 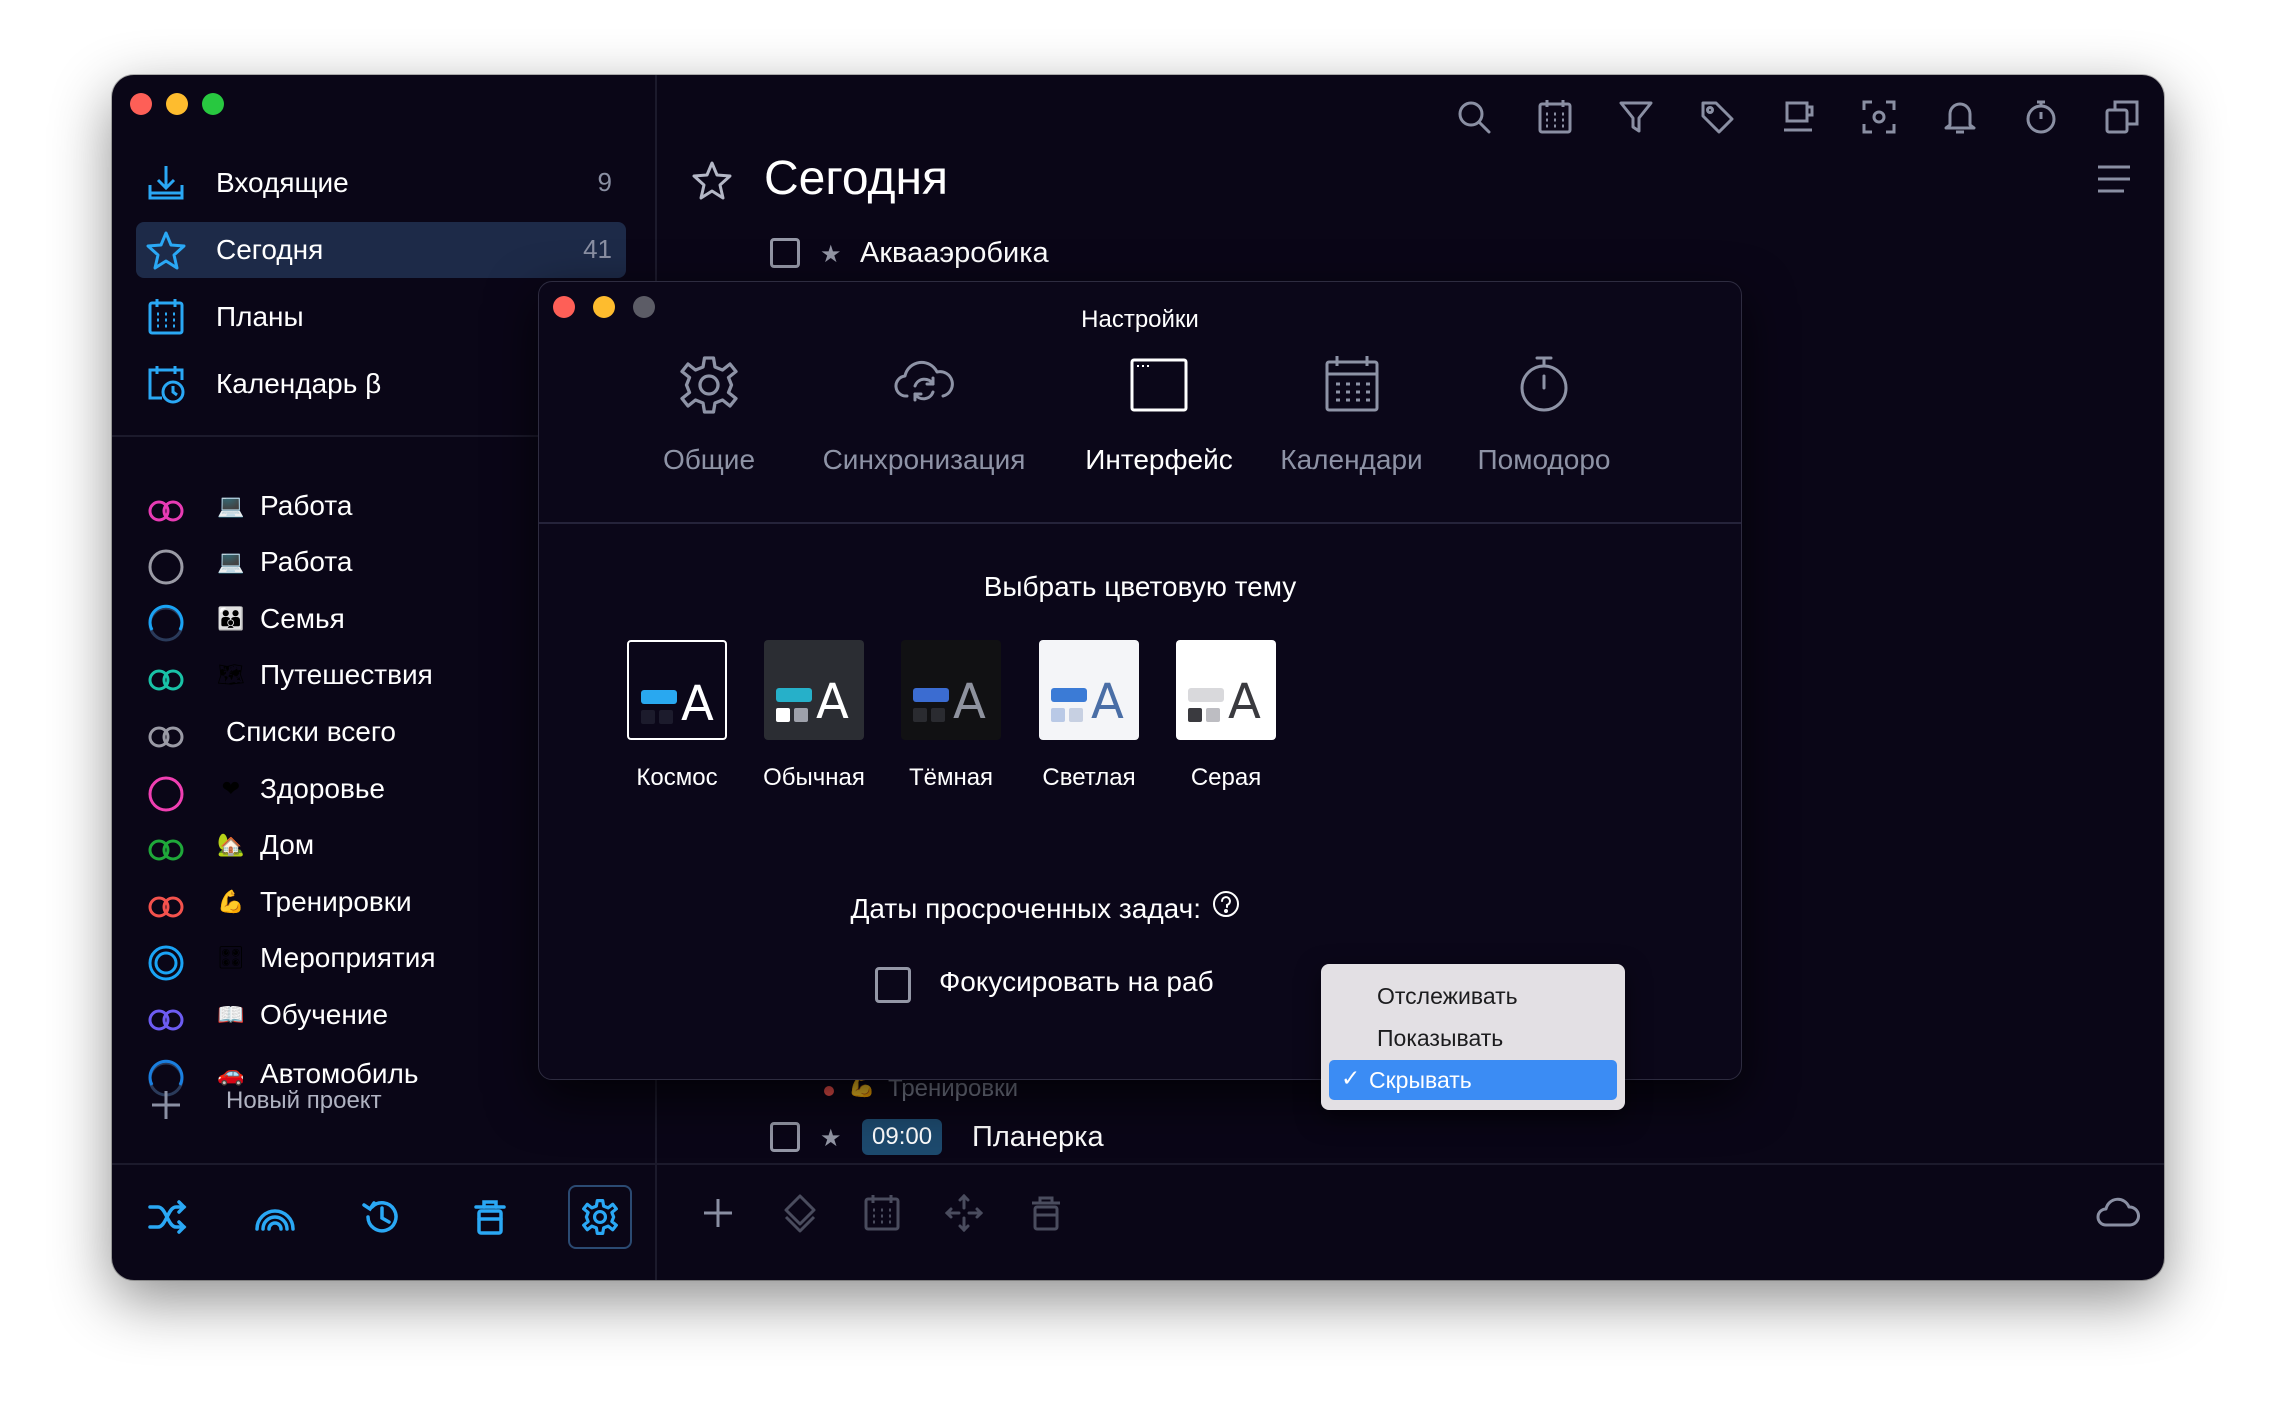 I want to click on tab-general: Общие, so click(x=709, y=417).